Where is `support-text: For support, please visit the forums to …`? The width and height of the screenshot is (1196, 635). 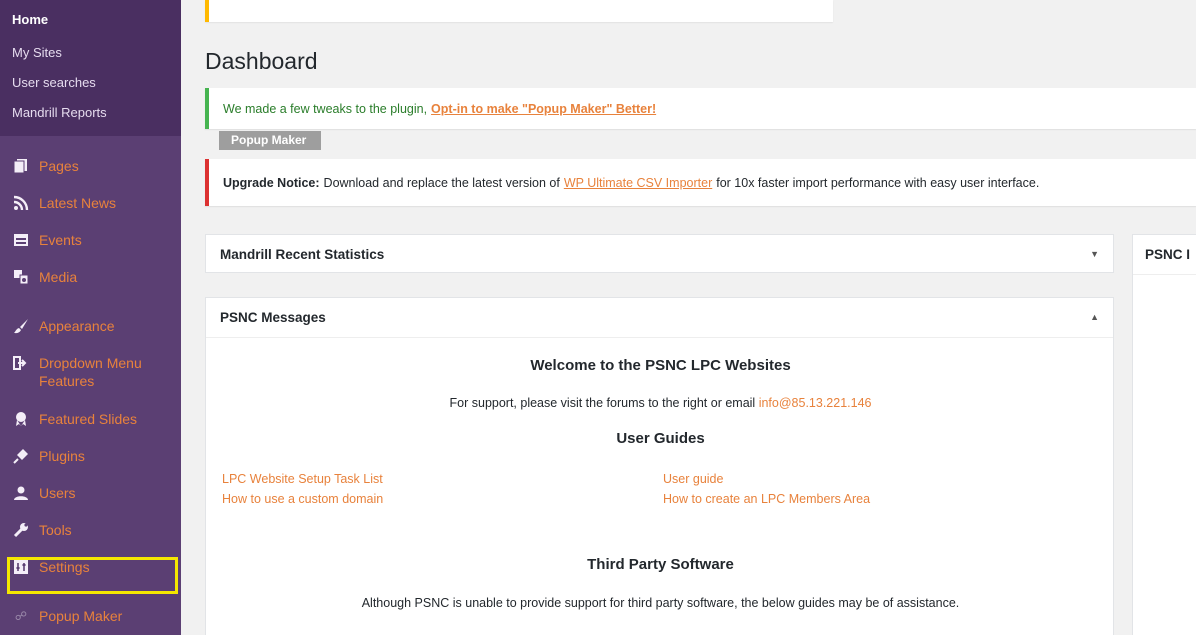
support-text: For support, please visit the forums to … is located at coordinates (660, 403).